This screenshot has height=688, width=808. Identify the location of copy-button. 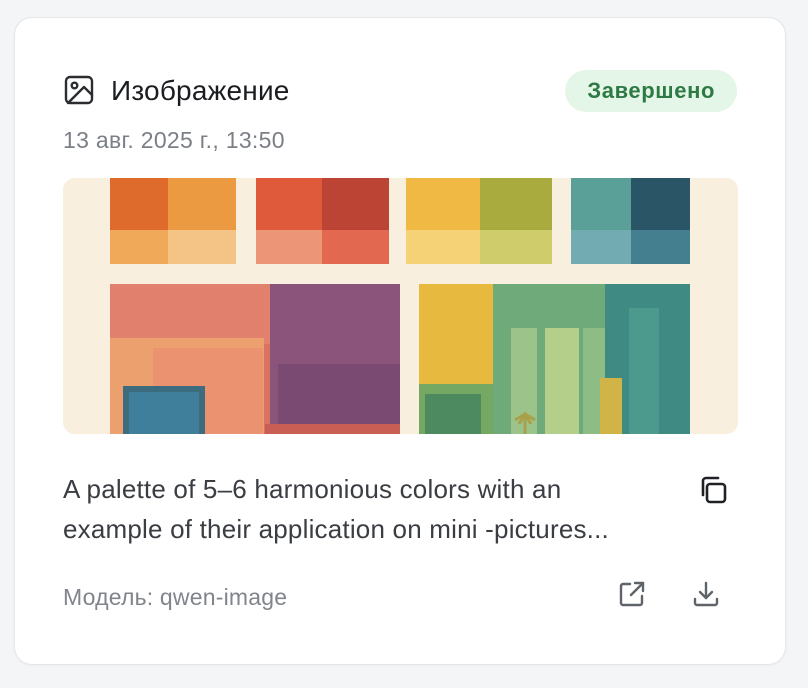
(713, 492).